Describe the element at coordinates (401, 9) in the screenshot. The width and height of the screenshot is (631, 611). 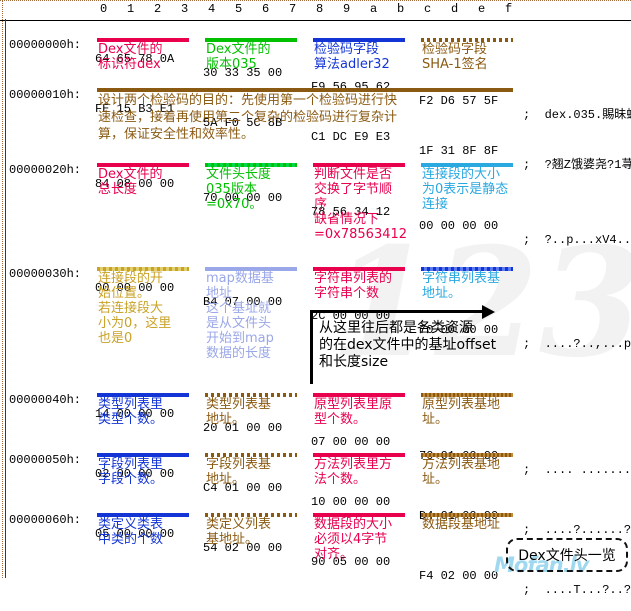
I see `ruler-col-b: b` at that location.